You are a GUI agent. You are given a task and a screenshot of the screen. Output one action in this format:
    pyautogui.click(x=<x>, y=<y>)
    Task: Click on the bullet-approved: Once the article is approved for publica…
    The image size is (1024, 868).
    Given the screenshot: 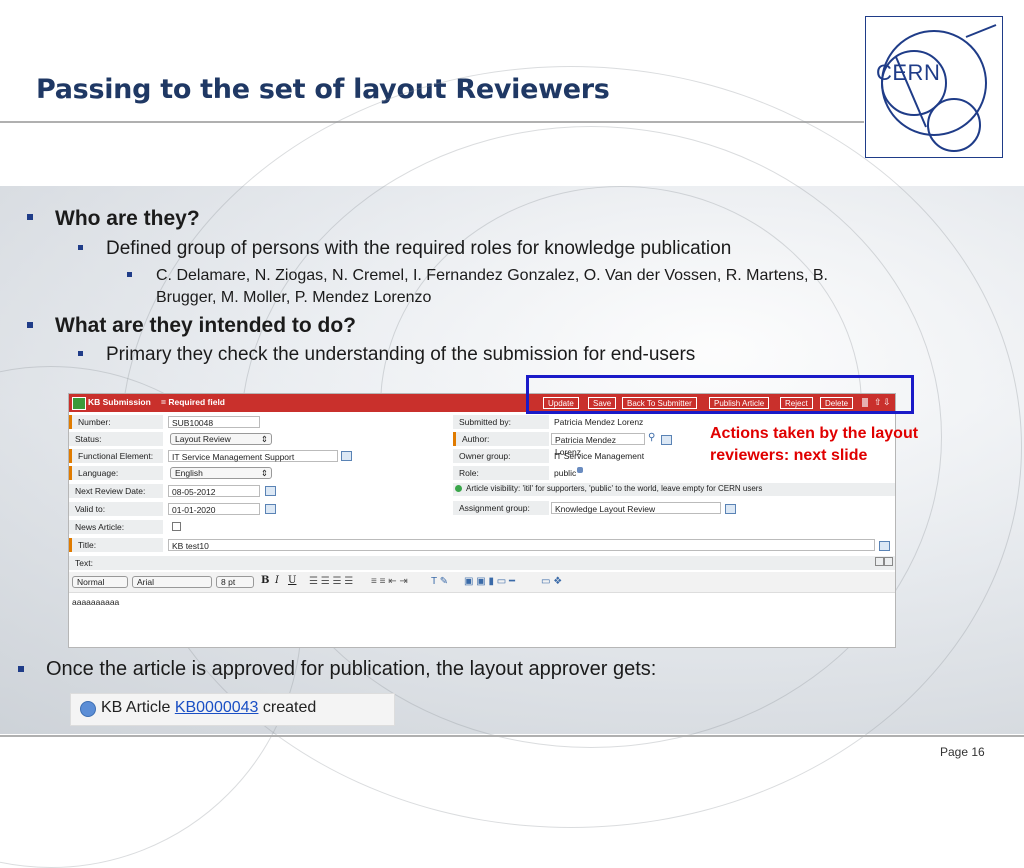 What is the action you would take?
    pyautogui.click(x=351, y=669)
    